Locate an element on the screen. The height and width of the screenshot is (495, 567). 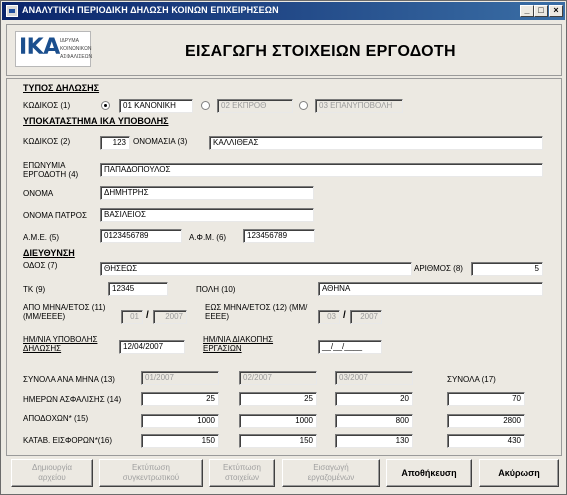
period-to-year-input: 2007 is located at coordinates (366, 317).